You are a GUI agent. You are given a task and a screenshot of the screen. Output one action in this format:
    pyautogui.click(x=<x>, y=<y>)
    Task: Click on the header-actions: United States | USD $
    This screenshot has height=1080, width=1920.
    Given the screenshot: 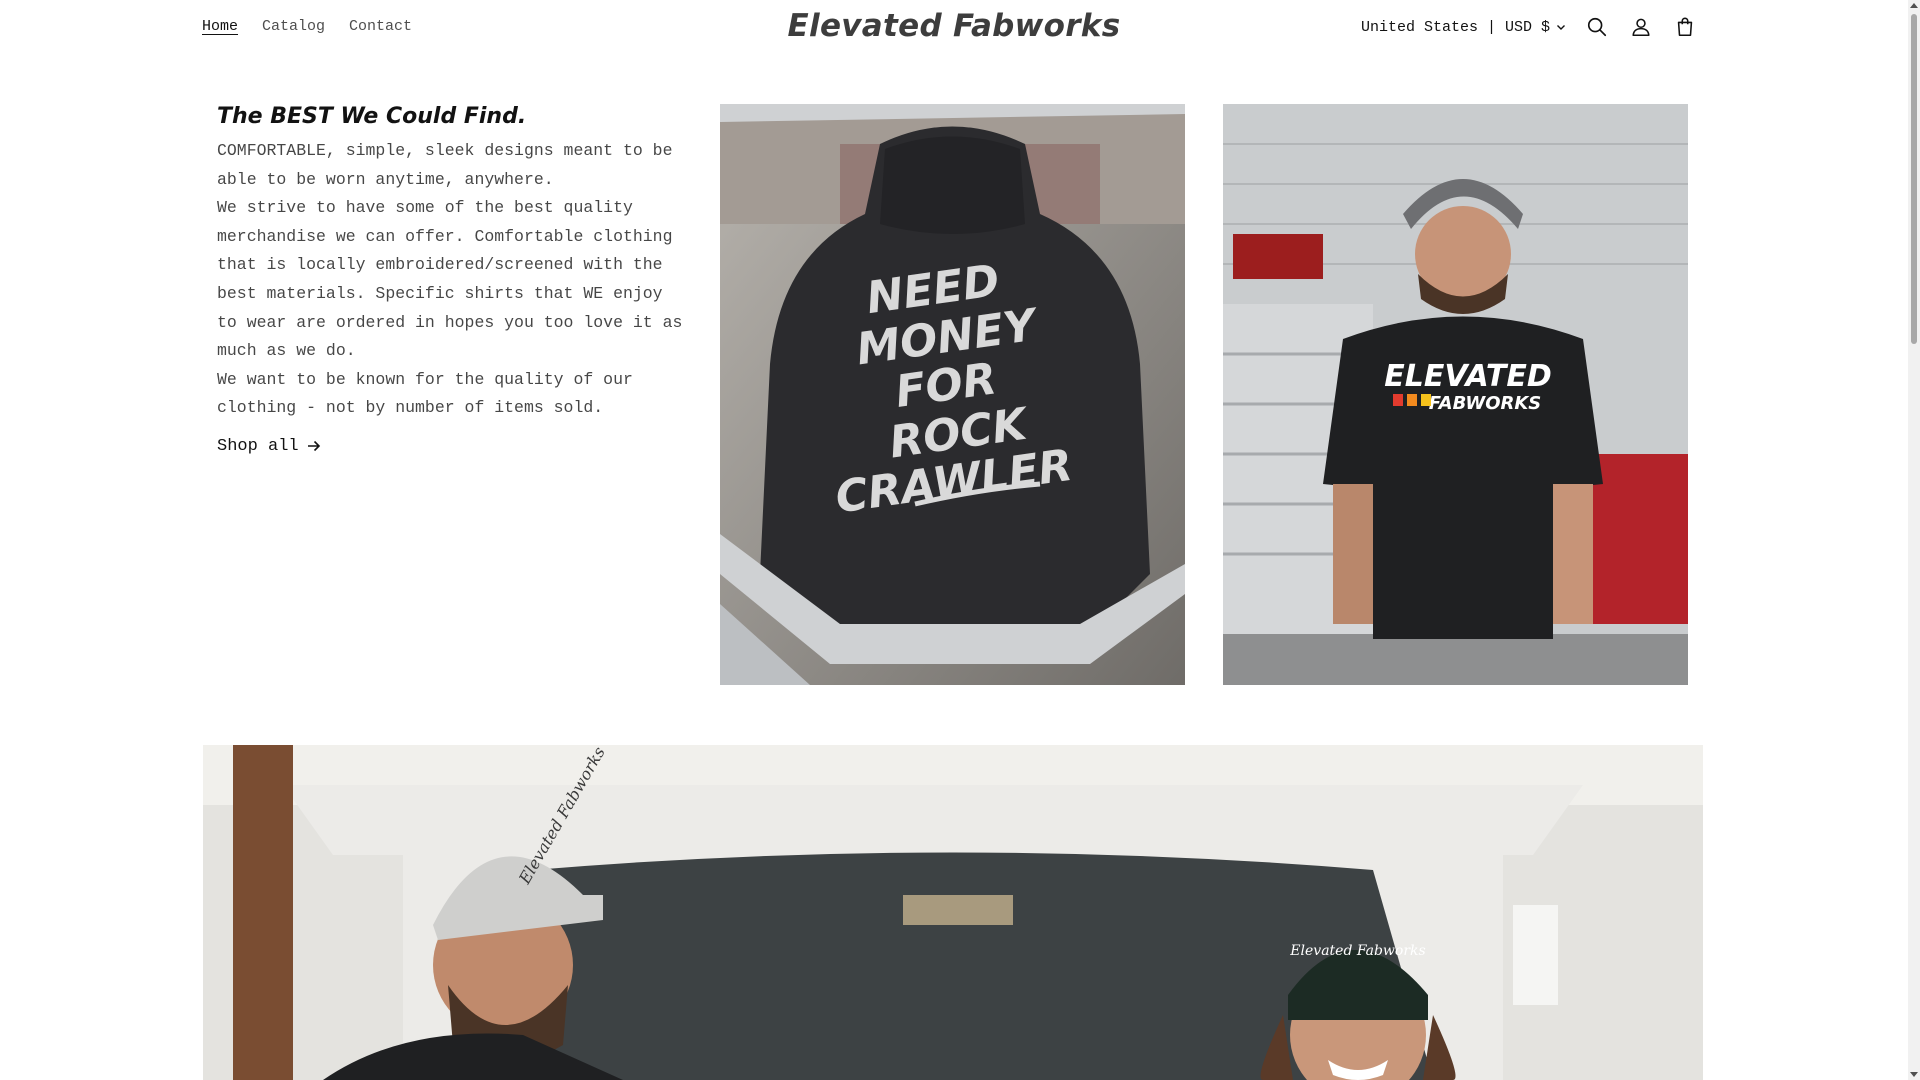 What is the action you would take?
    pyautogui.click(x=1529, y=27)
    